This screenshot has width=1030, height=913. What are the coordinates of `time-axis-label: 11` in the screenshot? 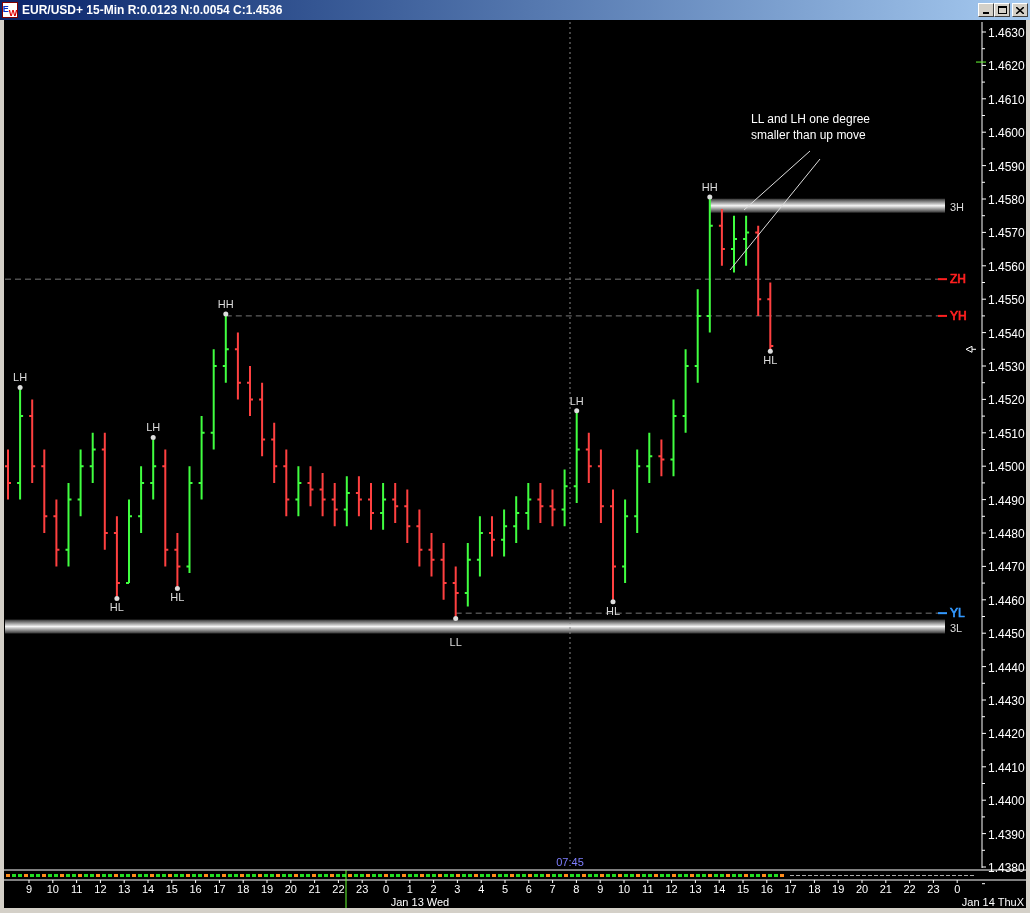 It's located at (648, 889).